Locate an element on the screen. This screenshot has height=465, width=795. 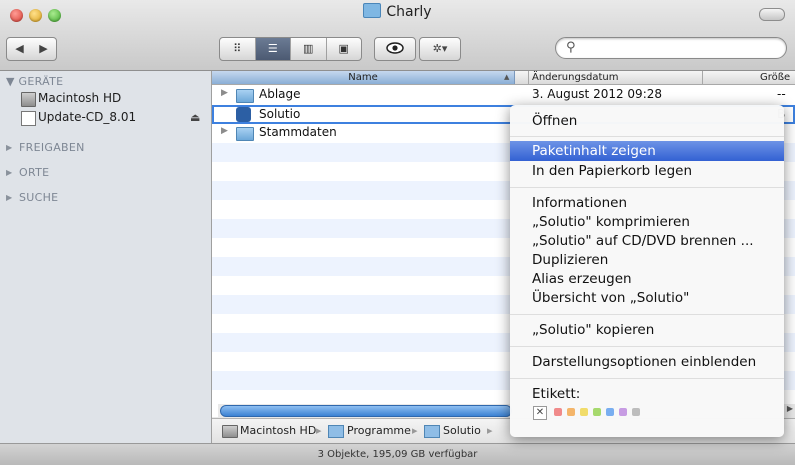
back-icon: ◀ is located at coordinates (19, 48).